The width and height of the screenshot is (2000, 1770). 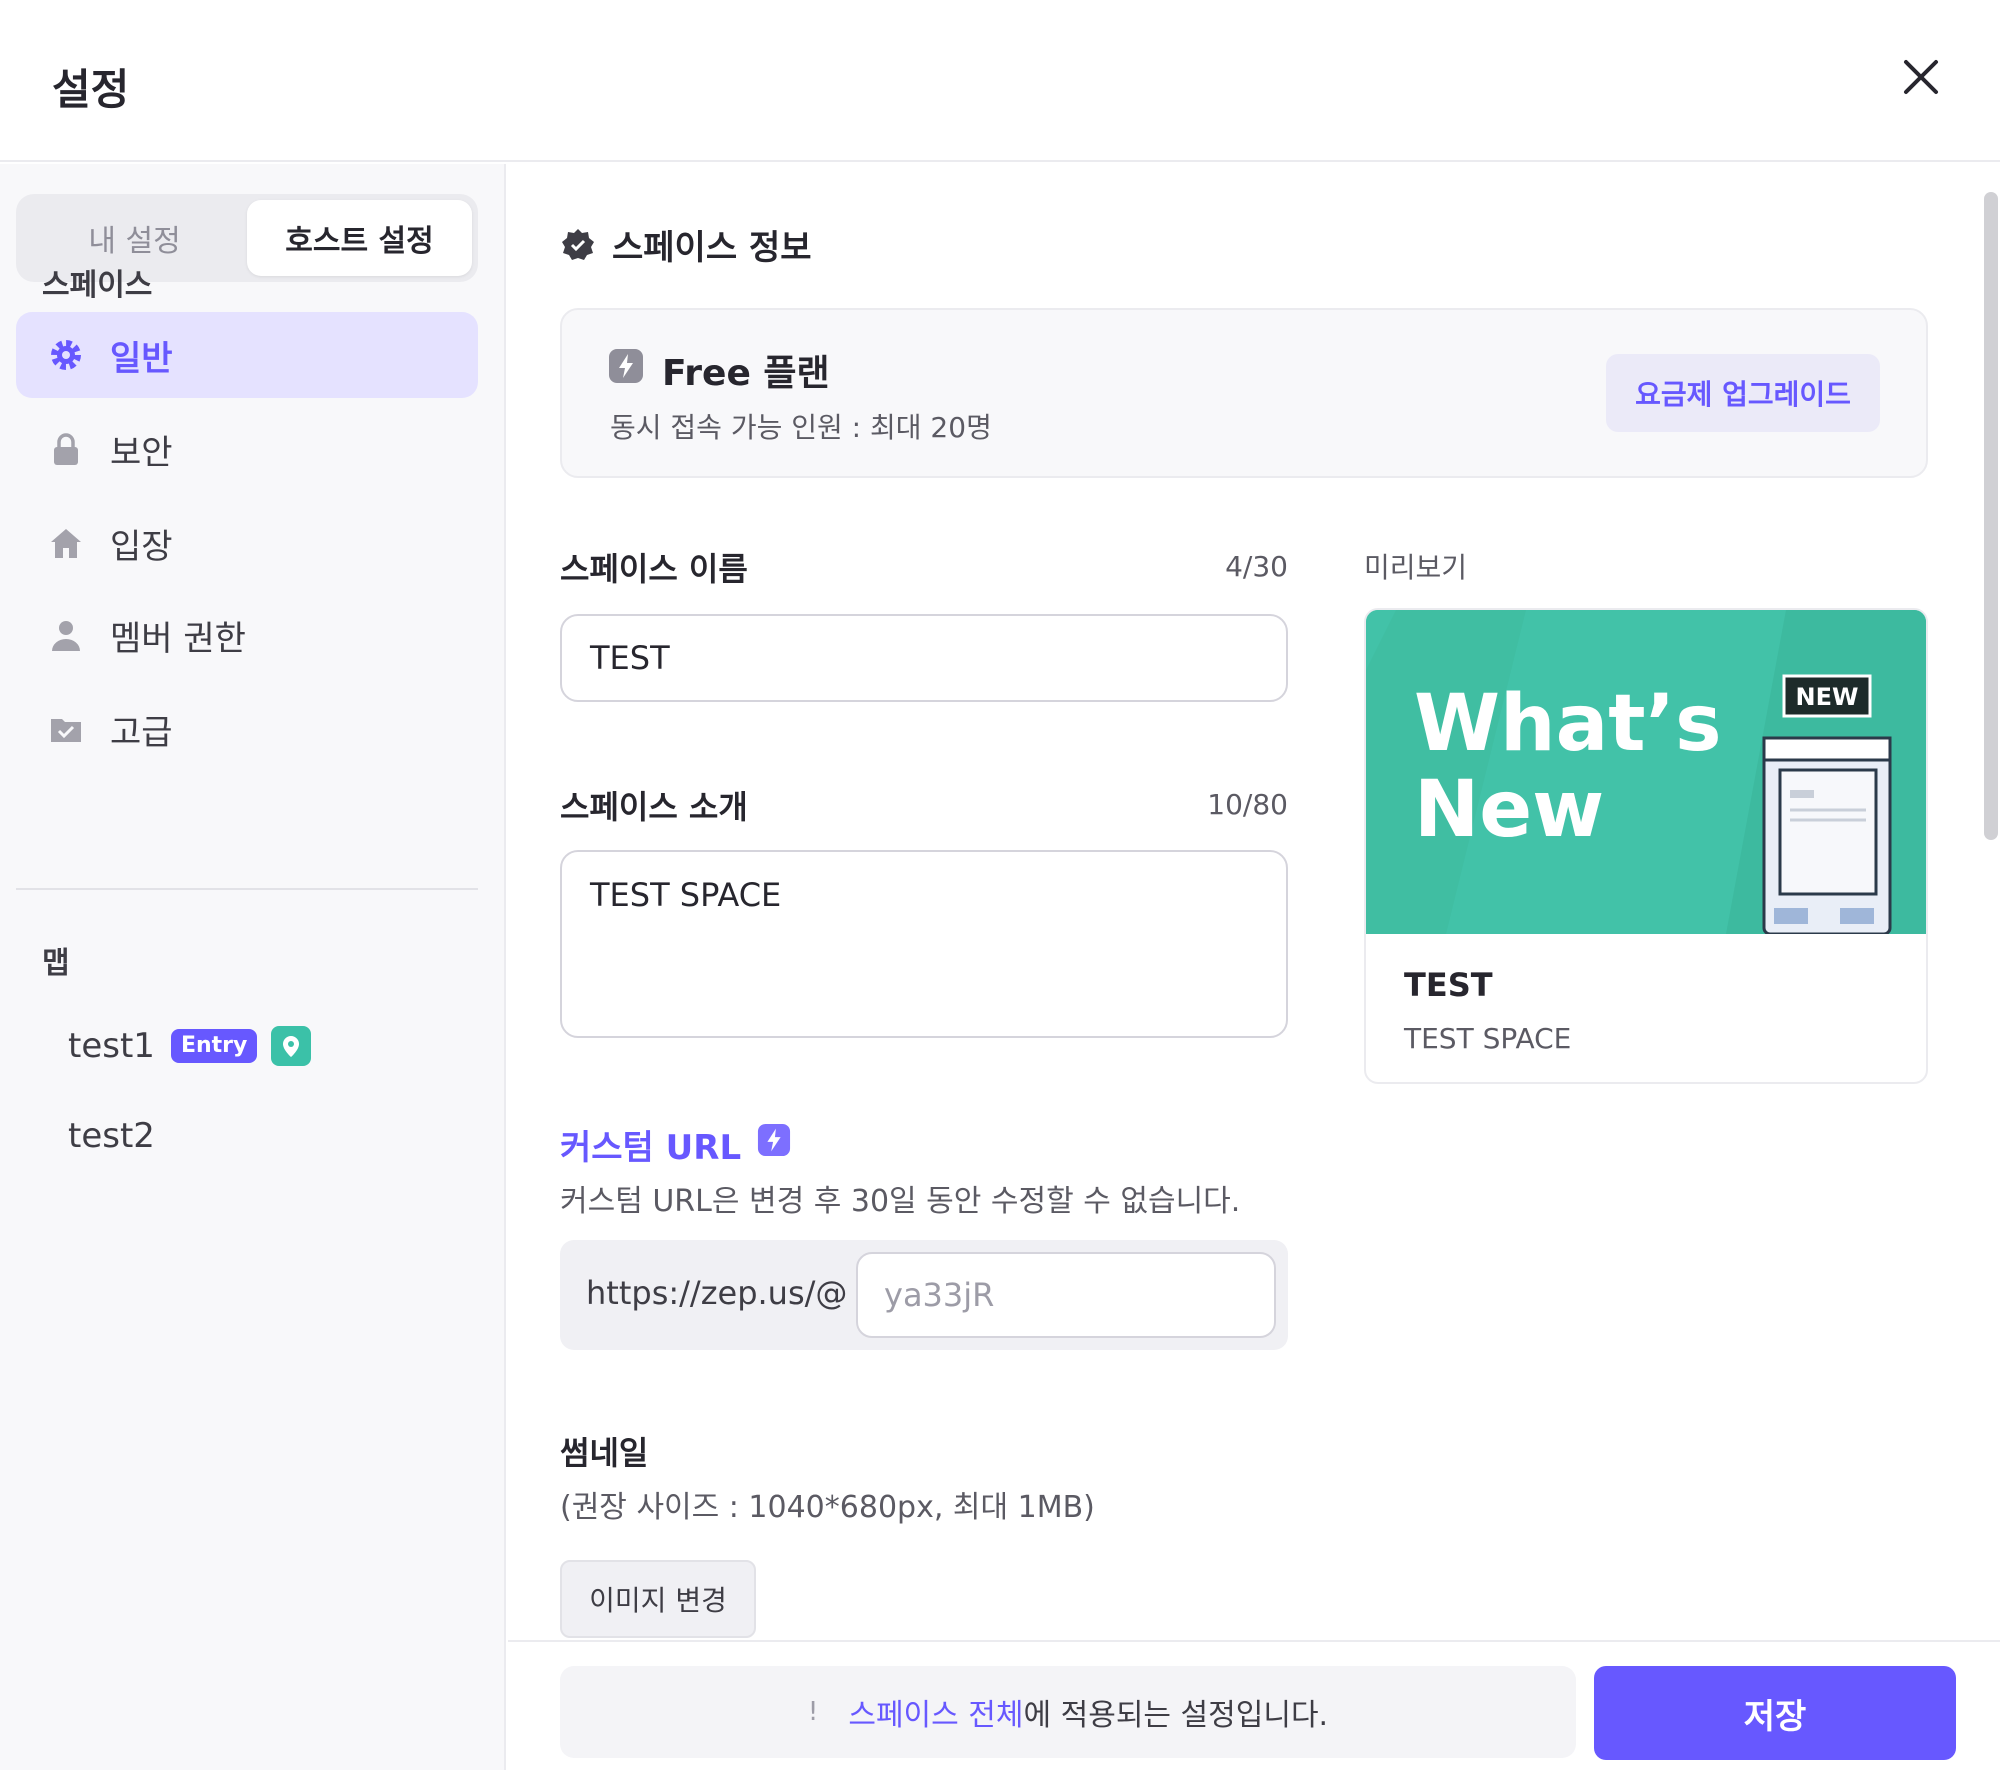 I want to click on map-name: test2, so click(x=111, y=1136).